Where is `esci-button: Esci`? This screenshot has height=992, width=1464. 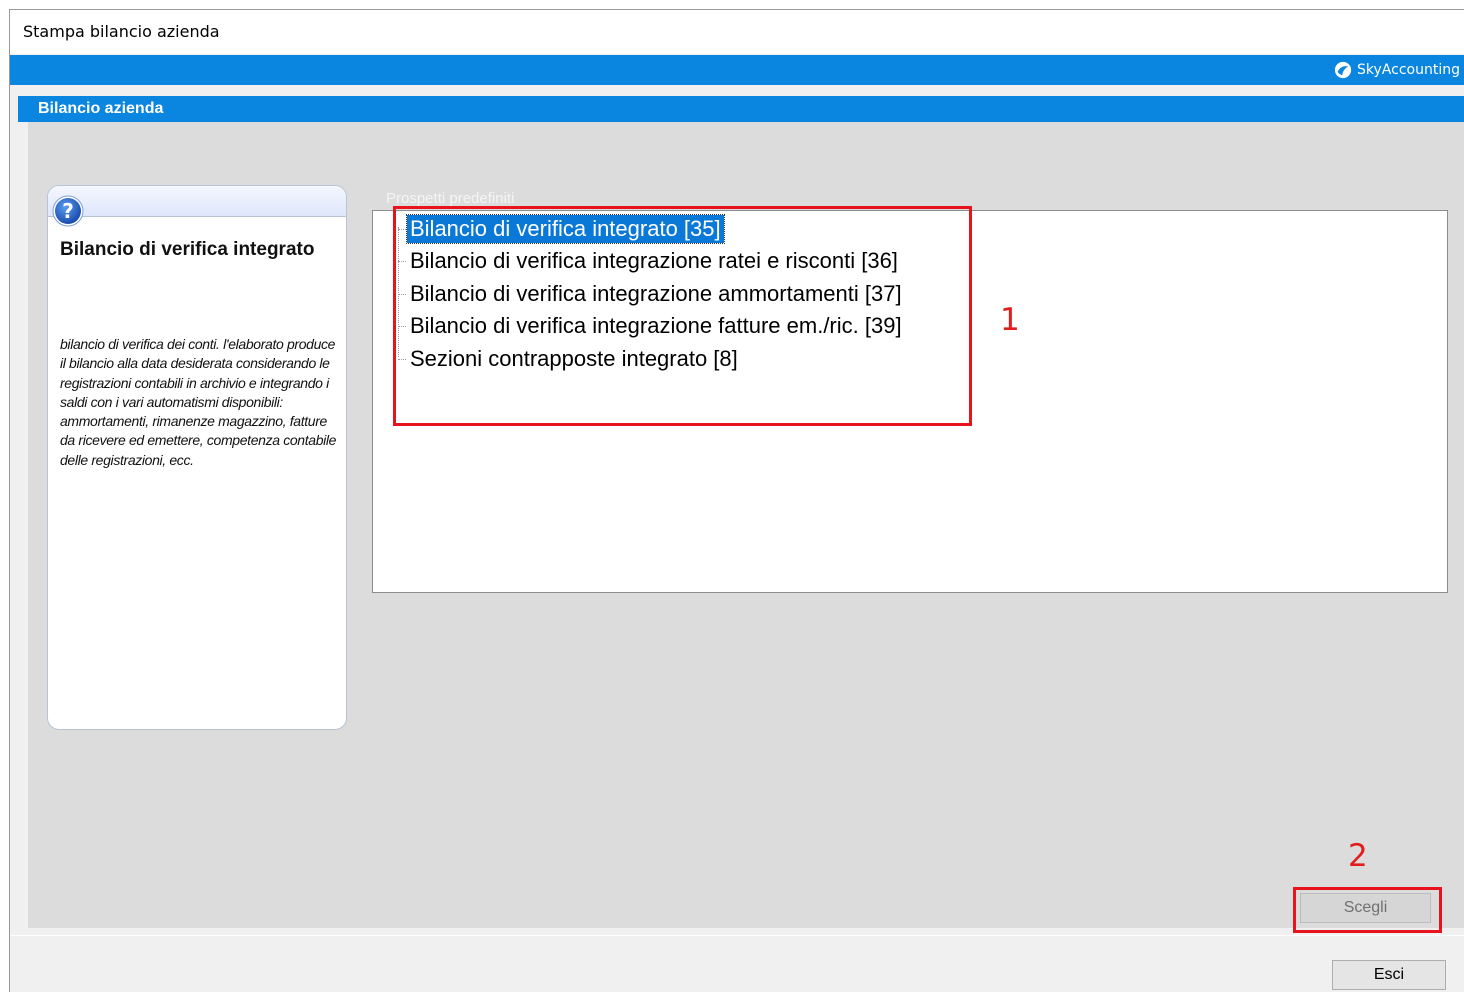 esci-button: Esci is located at coordinates (1389, 975).